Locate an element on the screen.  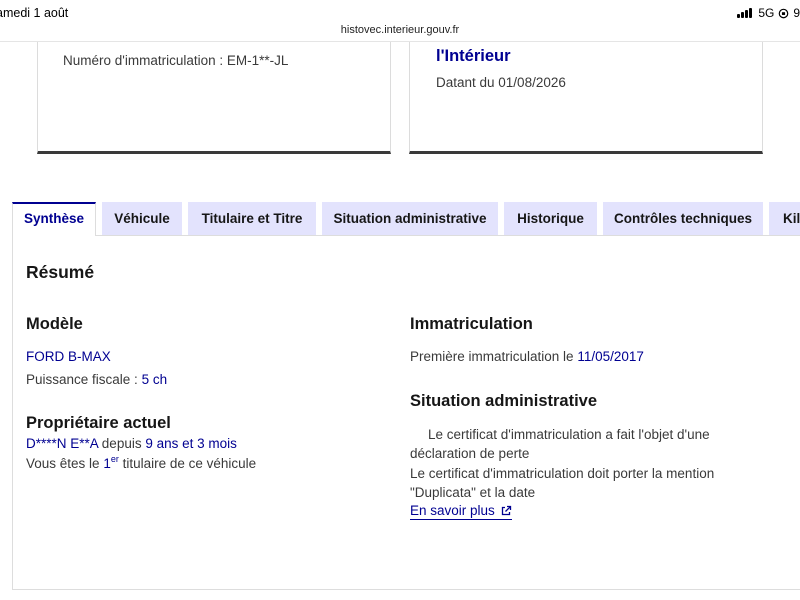
tab-vehicule: Véhicule is located at coordinates (142, 218).